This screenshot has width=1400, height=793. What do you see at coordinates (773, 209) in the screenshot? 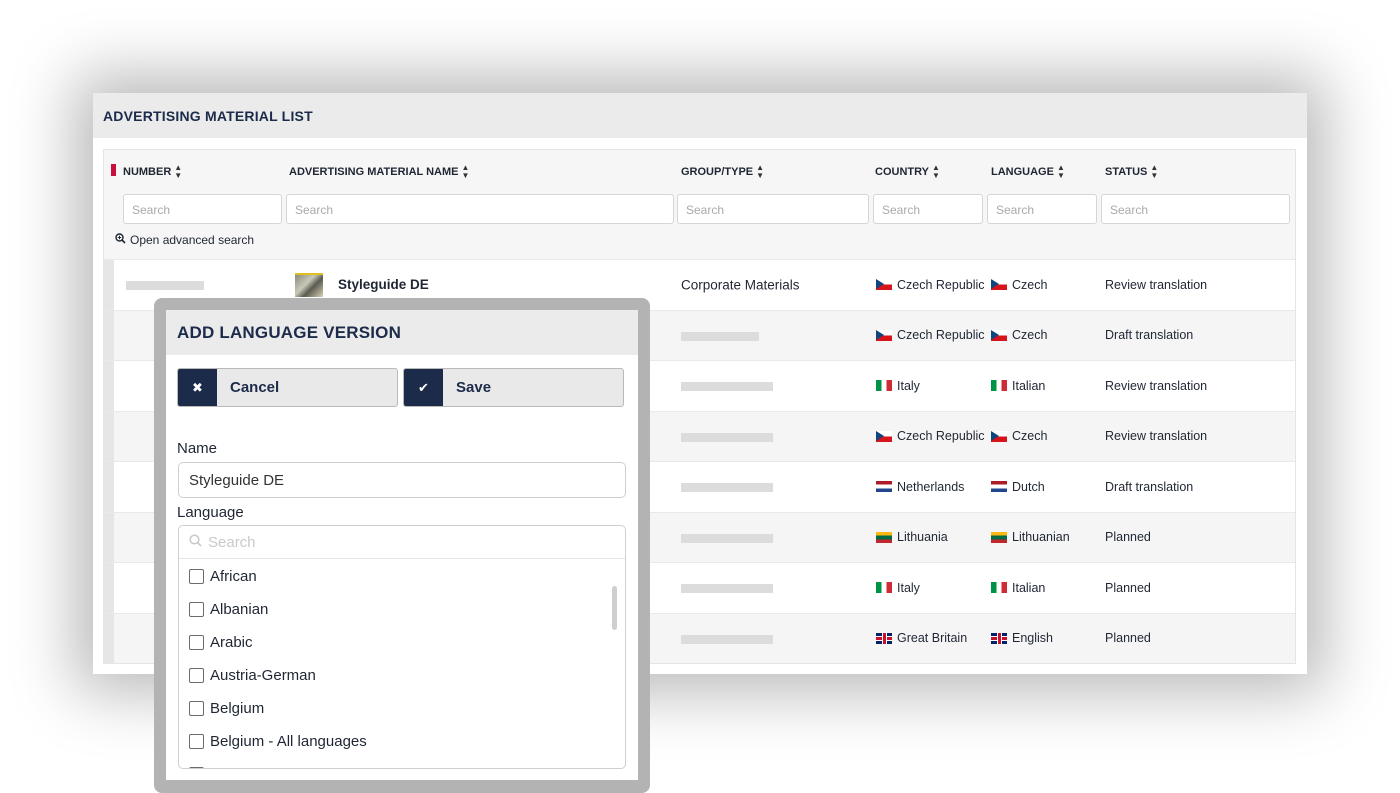
I see `group-search-input: Search` at bounding box center [773, 209].